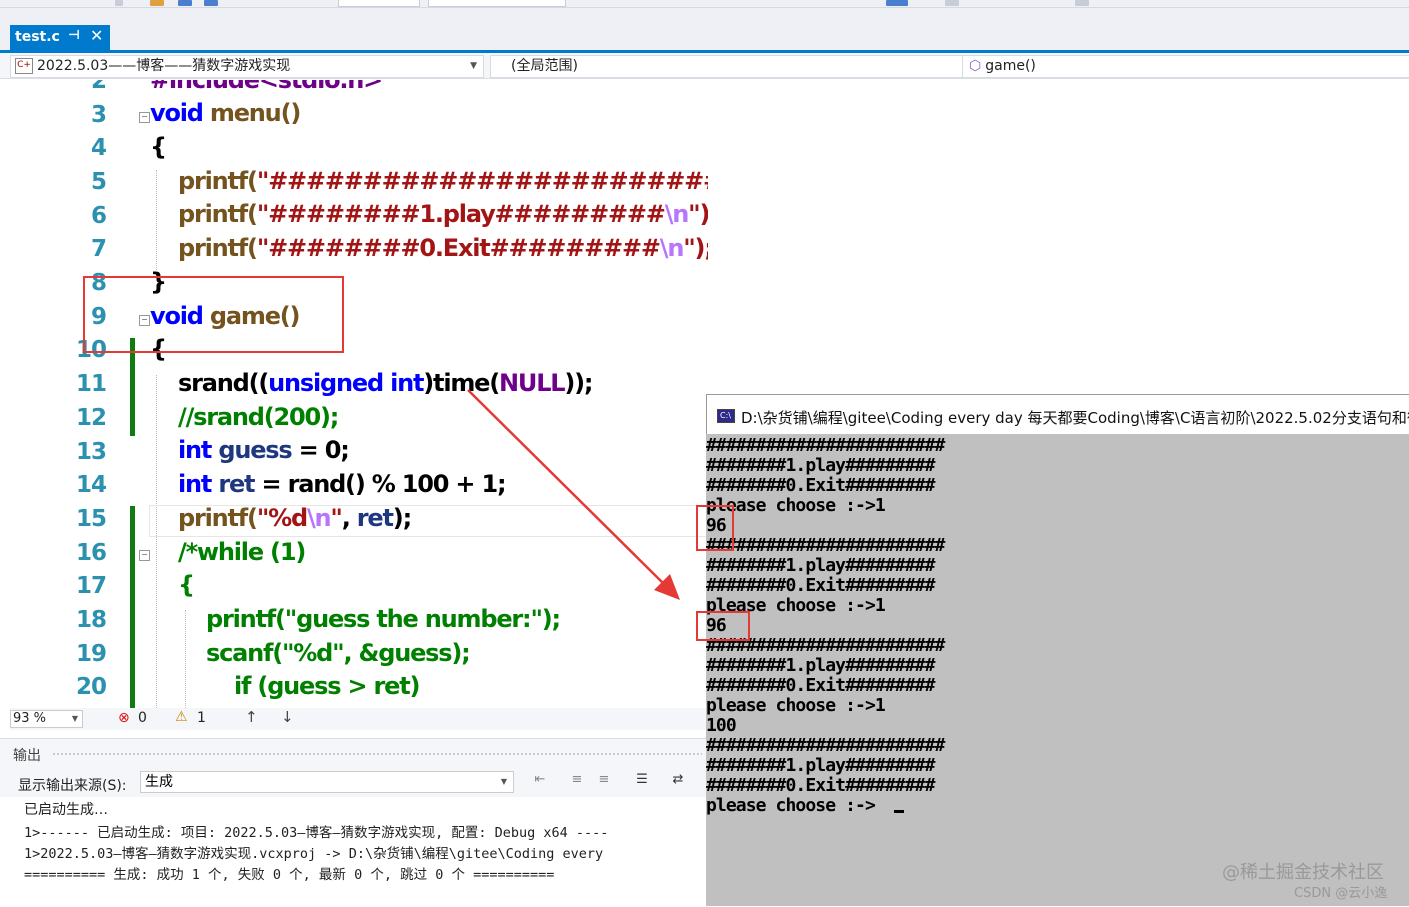 The image size is (1409, 907). I want to click on error-icon: ⊗, so click(124, 718).